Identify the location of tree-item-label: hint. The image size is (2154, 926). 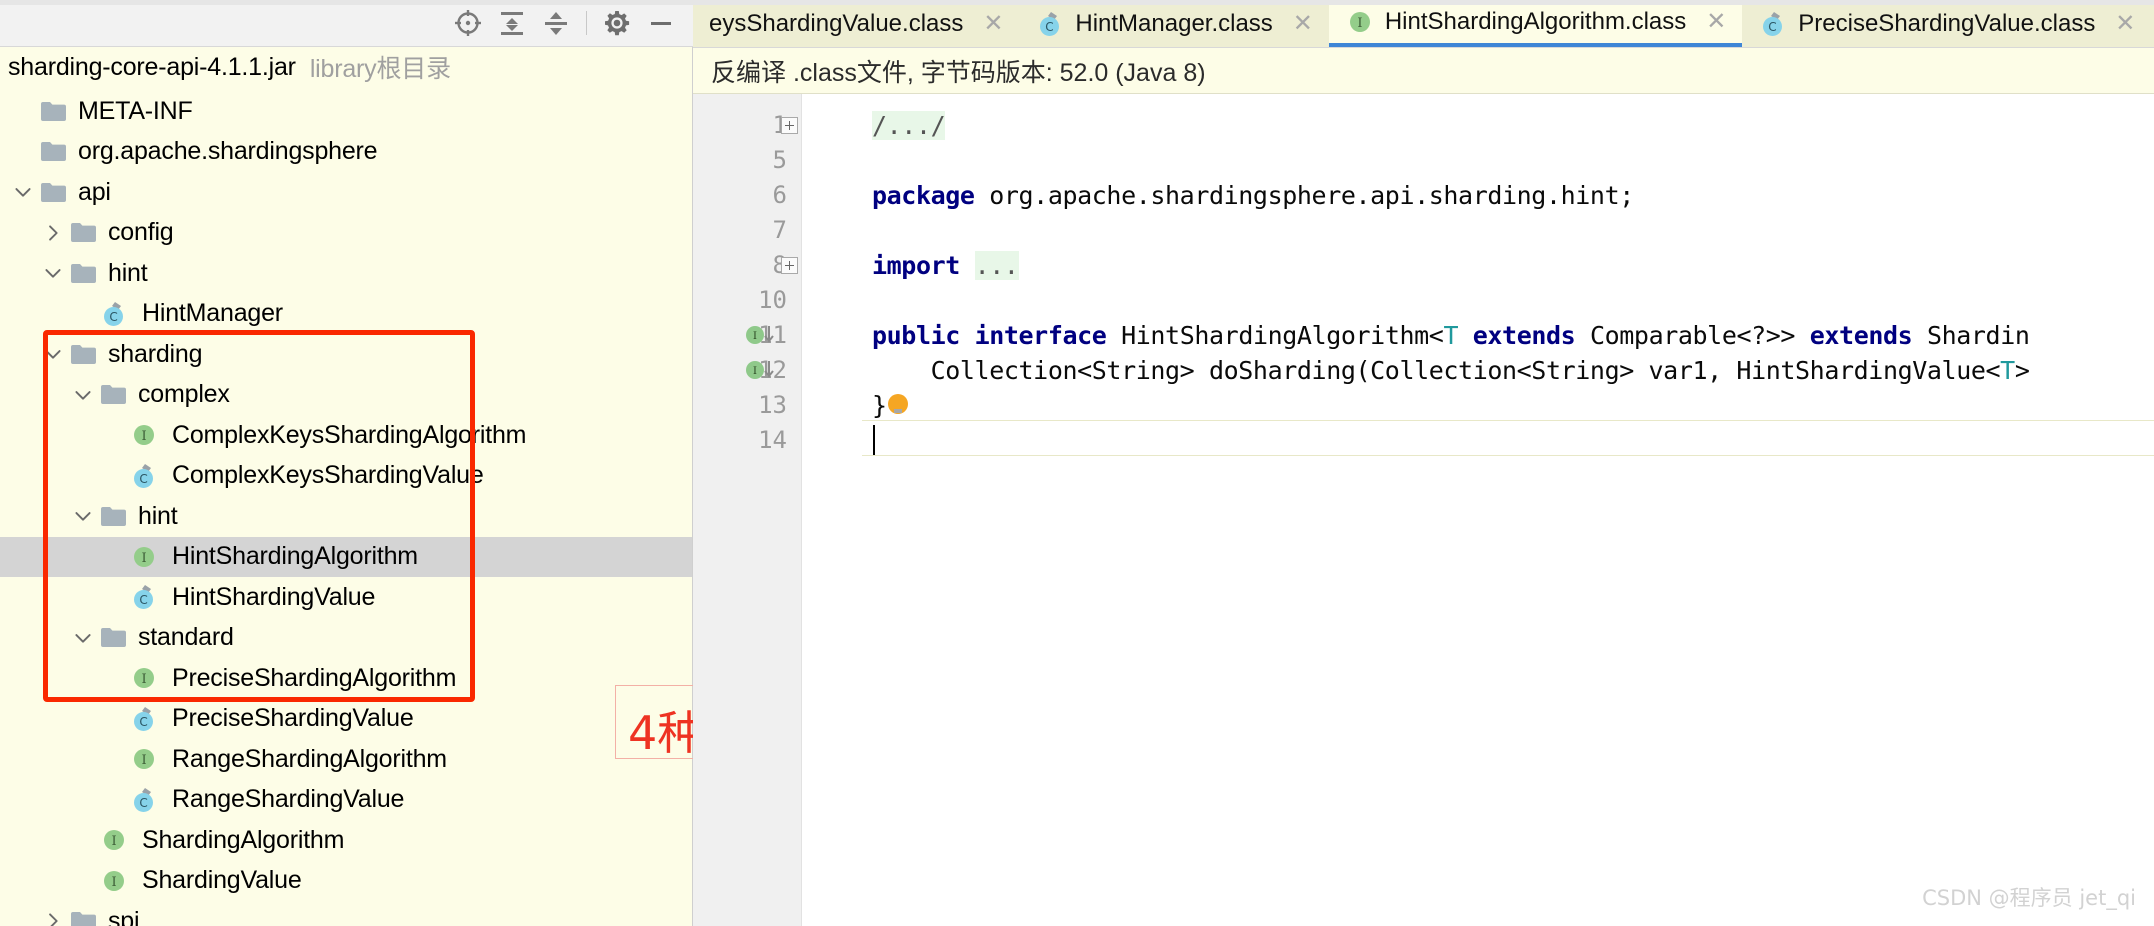
(158, 515).